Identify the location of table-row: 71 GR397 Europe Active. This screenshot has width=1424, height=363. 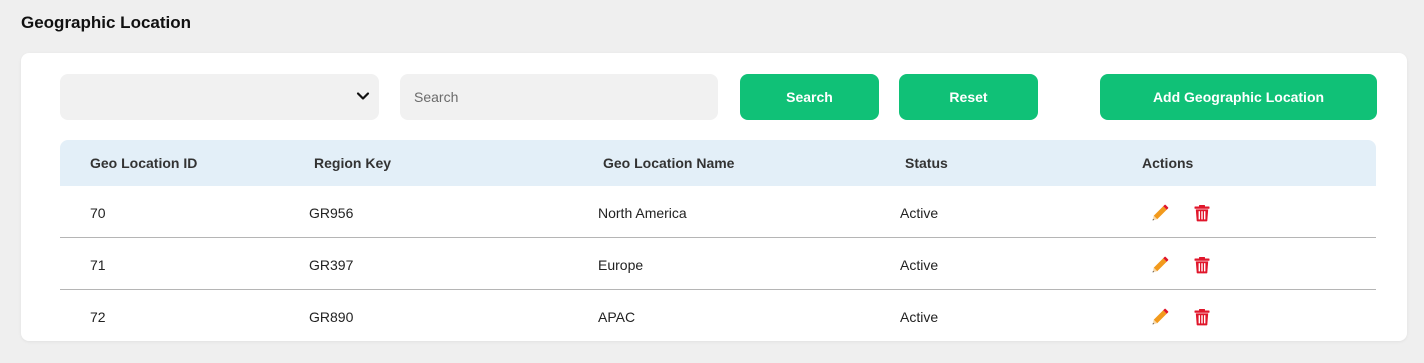
(718, 264).